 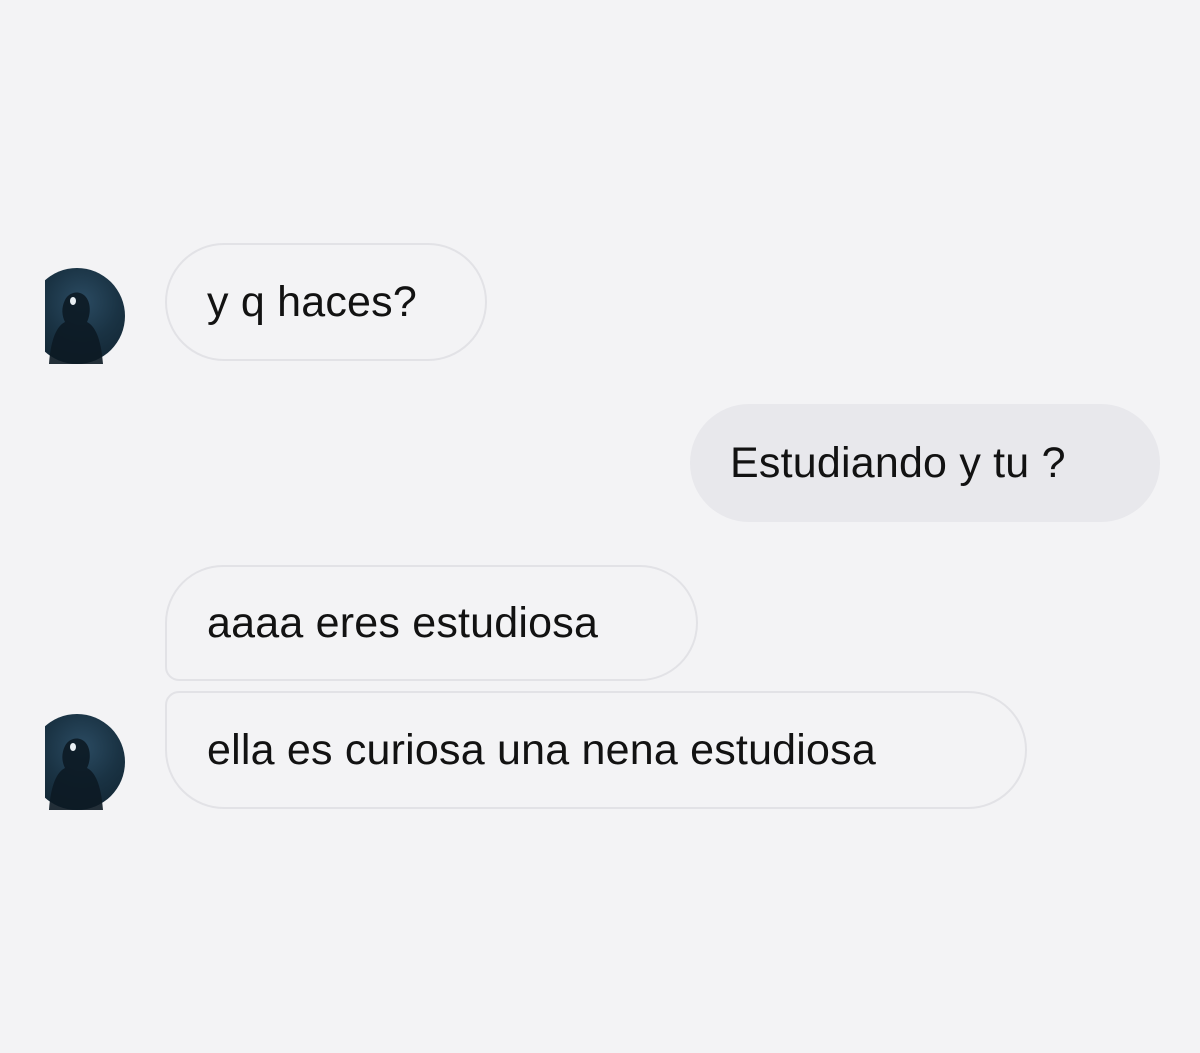 I want to click on message-text: y q haces?, so click(x=312, y=301).